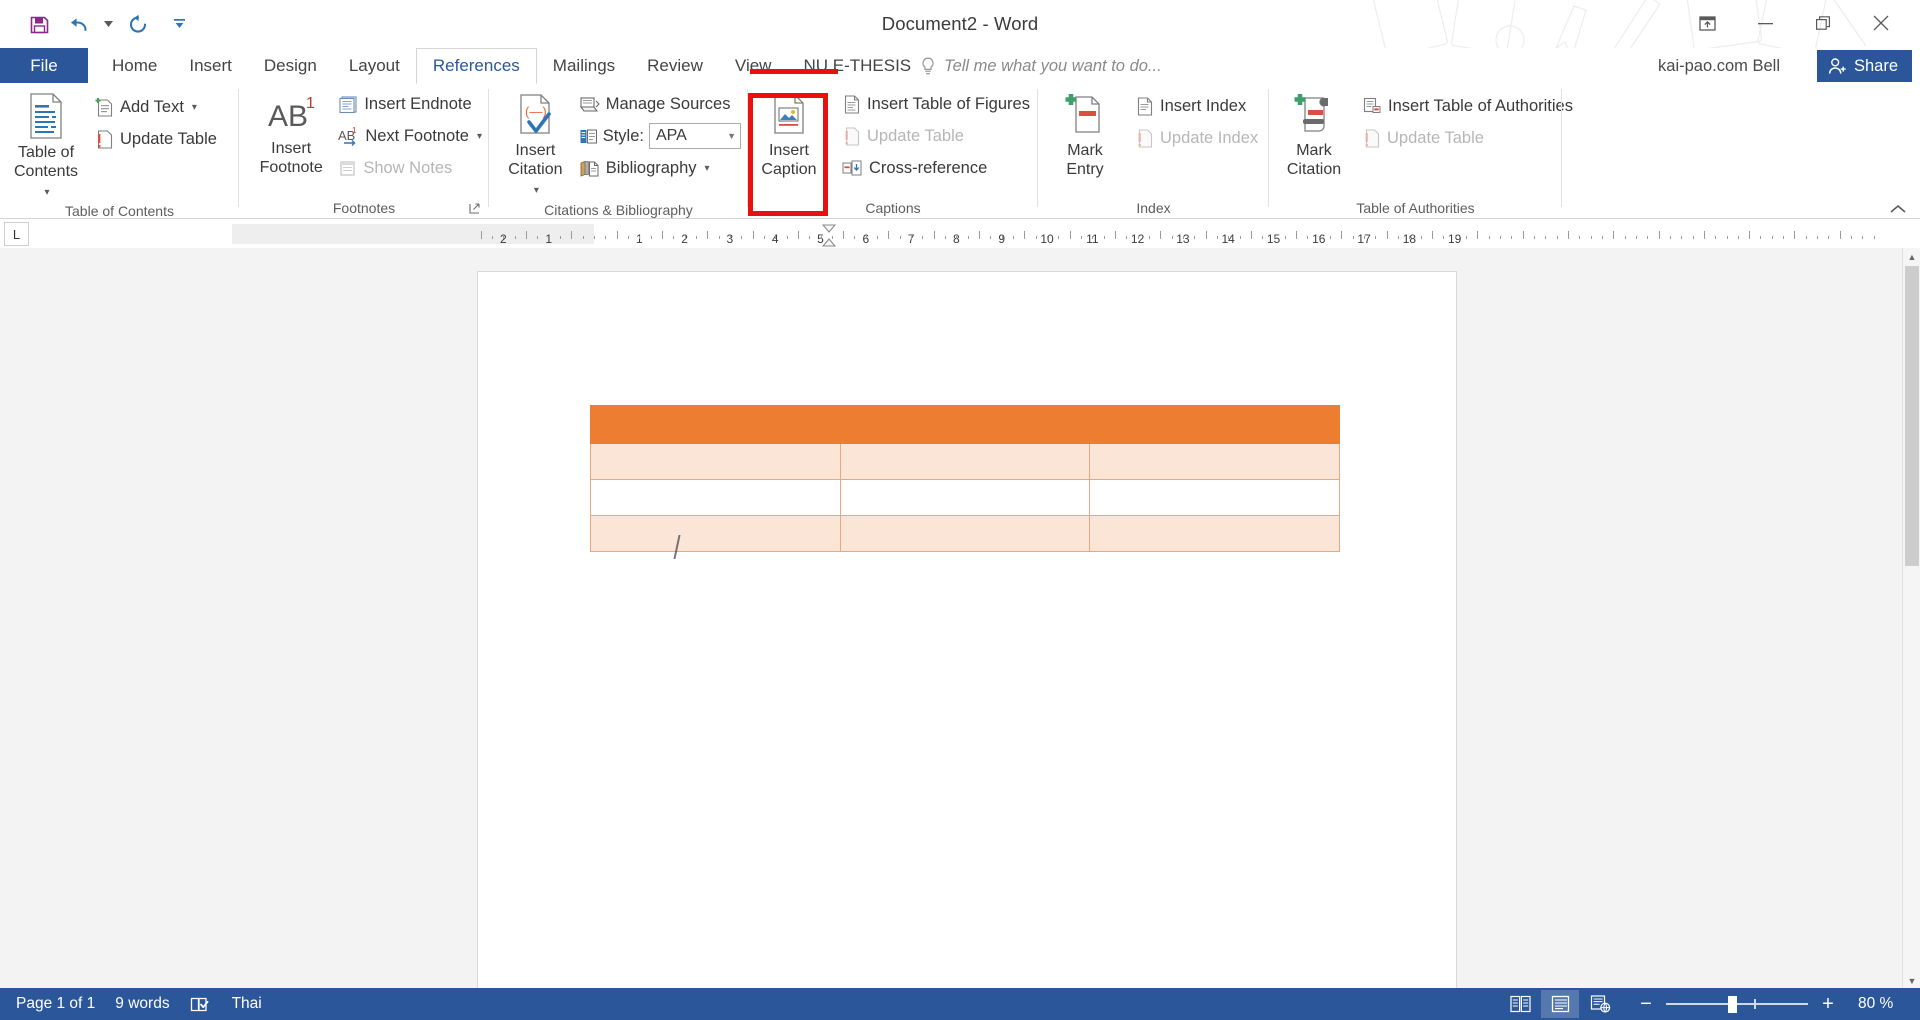 The image size is (1920, 1020). What do you see at coordinates (194, 107) in the screenshot?
I see `add-text-chevron-down-icon: ▾` at bounding box center [194, 107].